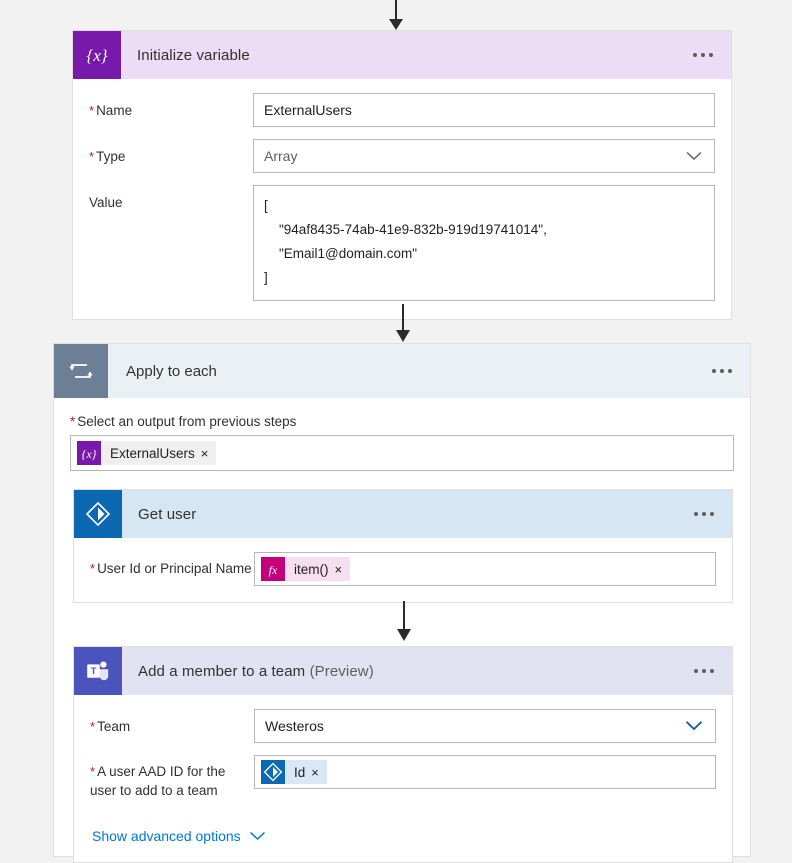 This screenshot has height=863, width=792. I want to click on card-title-text: Add a member to a team, so click(222, 671).